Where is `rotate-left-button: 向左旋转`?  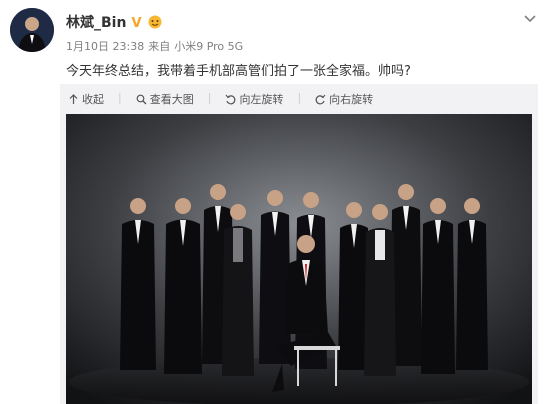
rotate-left-button: 向左旋转 is located at coordinates (254, 99).